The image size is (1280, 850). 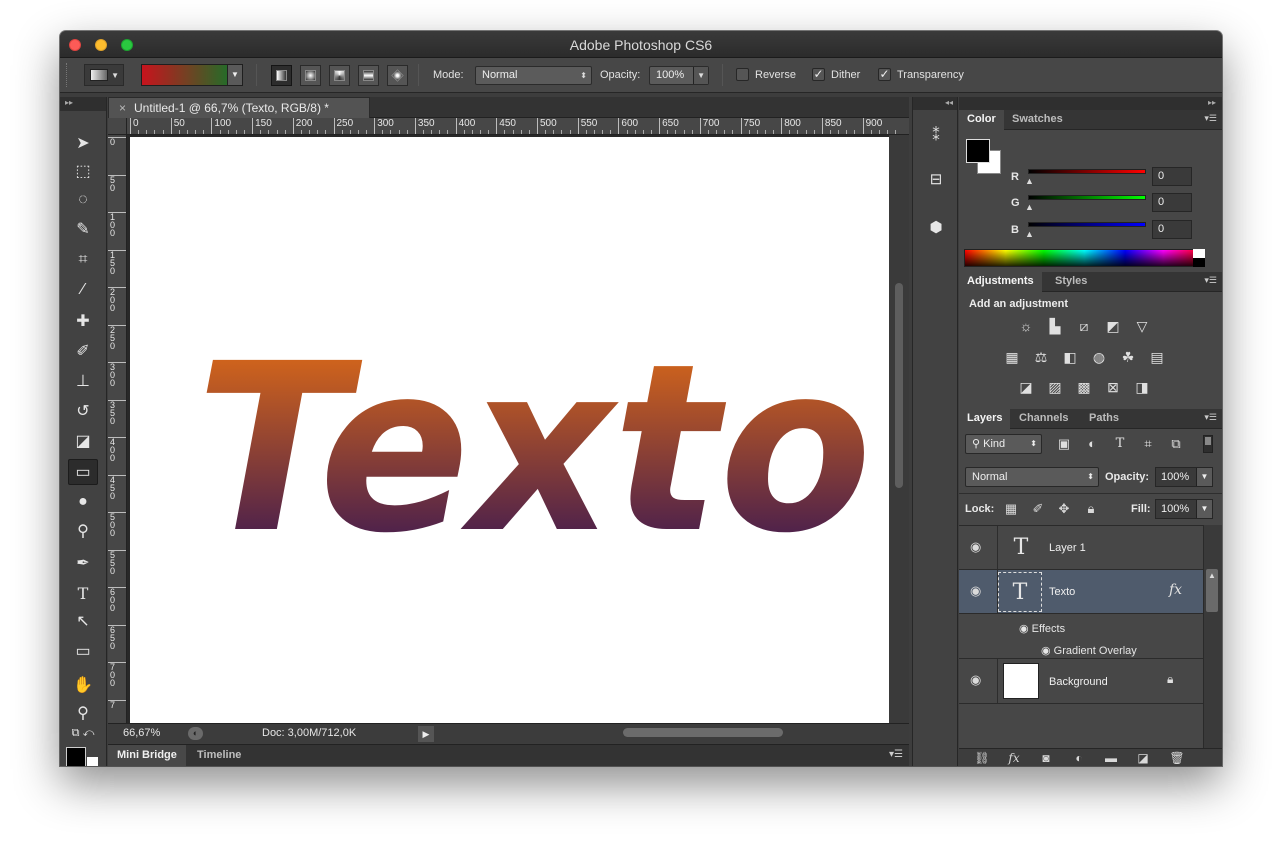 I want to click on tab-paths: Paths, so click(x=1104, y=419).